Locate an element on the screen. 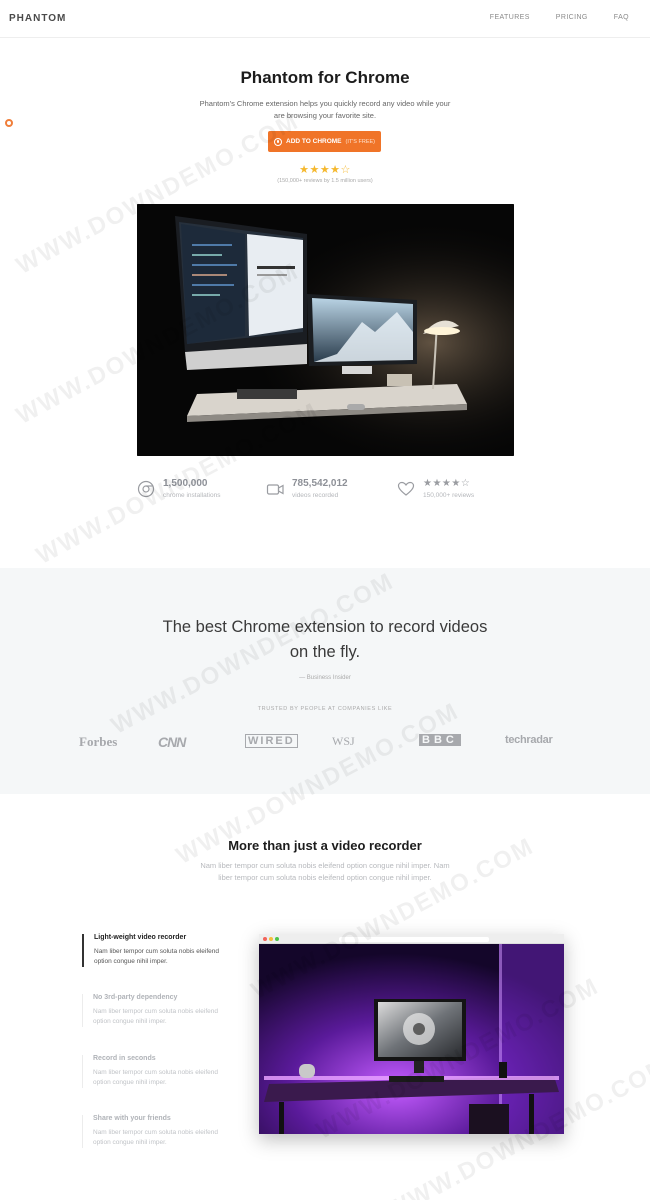  logo-techradar: techradar is located at coordinates (529, 740).